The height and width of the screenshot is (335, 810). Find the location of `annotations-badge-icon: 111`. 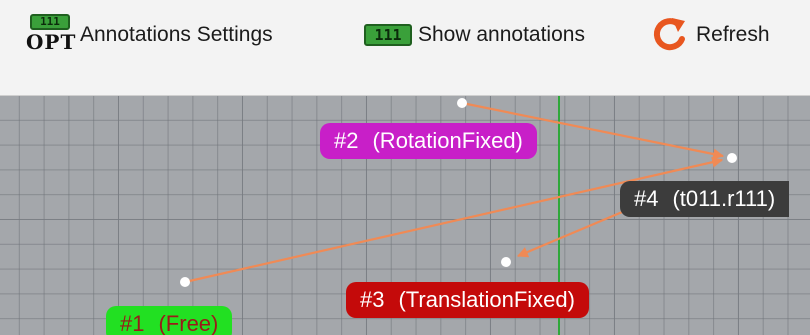

annotations-badge-icon: 111 is located at coordinates (388, 35).